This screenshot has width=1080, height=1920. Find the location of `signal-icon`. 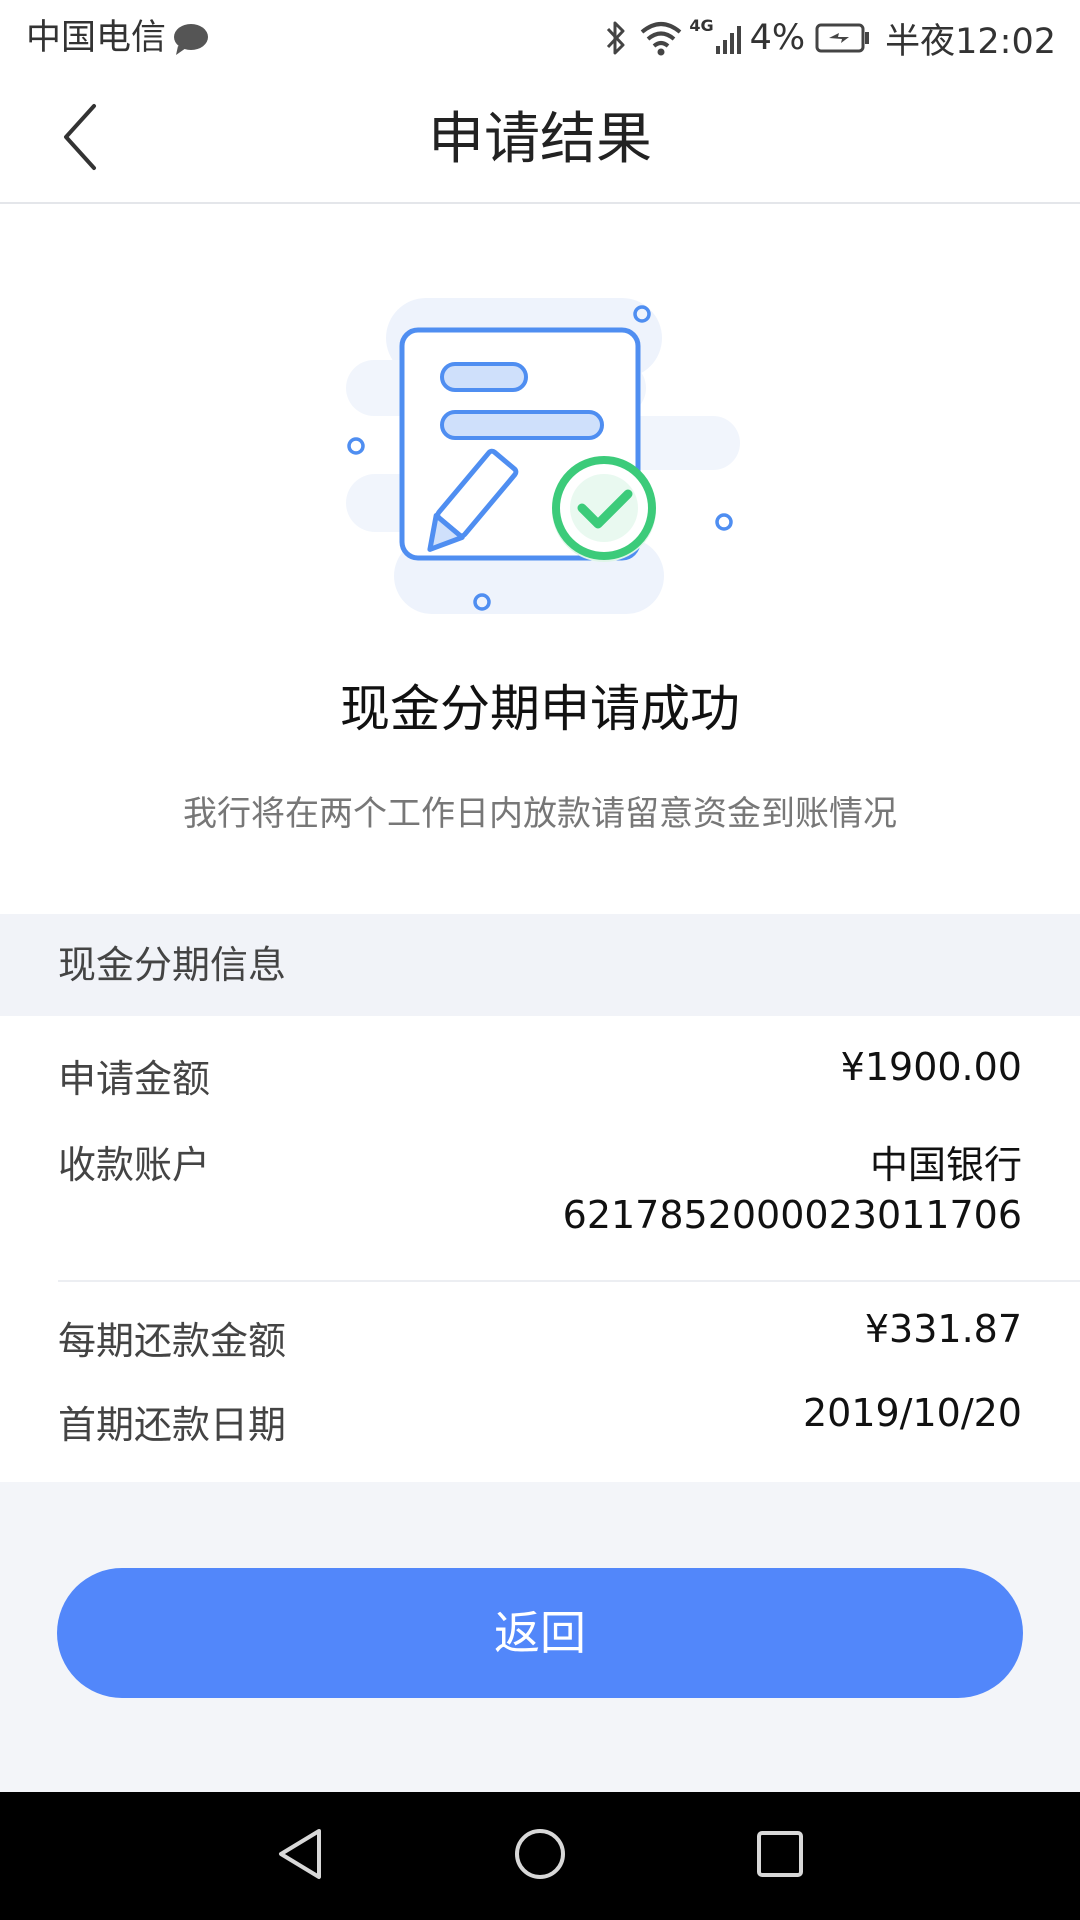

signal-icon is located at coordinates (730, 38).